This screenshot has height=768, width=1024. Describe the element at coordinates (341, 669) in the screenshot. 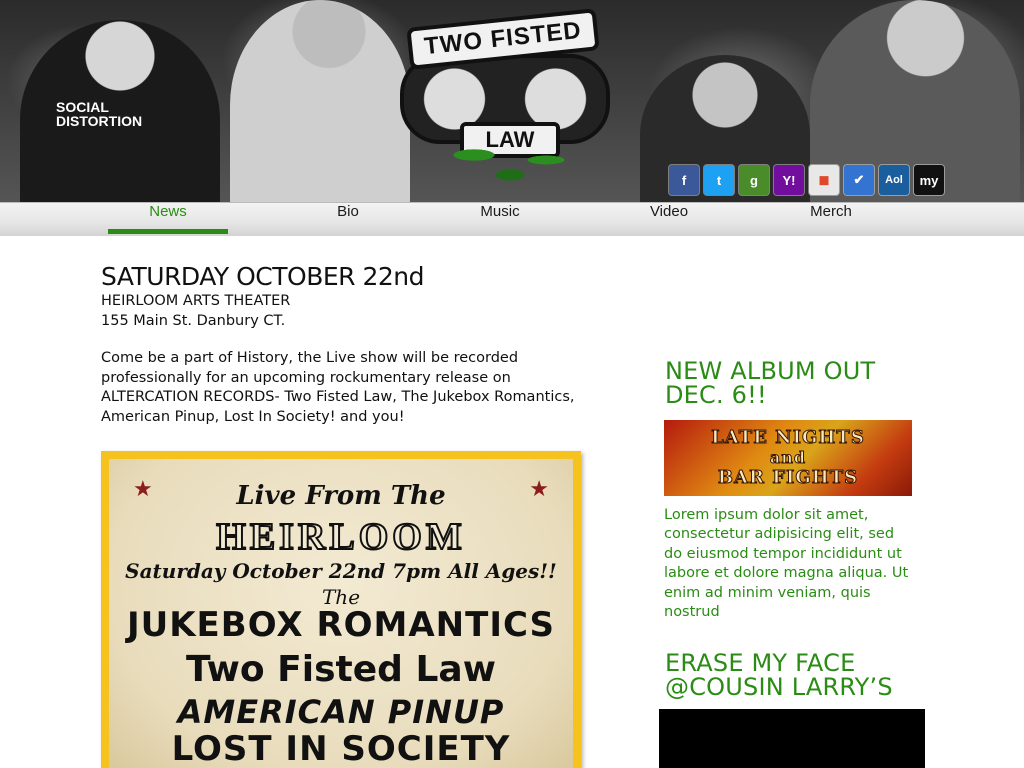

I see `poster-line-6: Two Fisted Law` at that location.